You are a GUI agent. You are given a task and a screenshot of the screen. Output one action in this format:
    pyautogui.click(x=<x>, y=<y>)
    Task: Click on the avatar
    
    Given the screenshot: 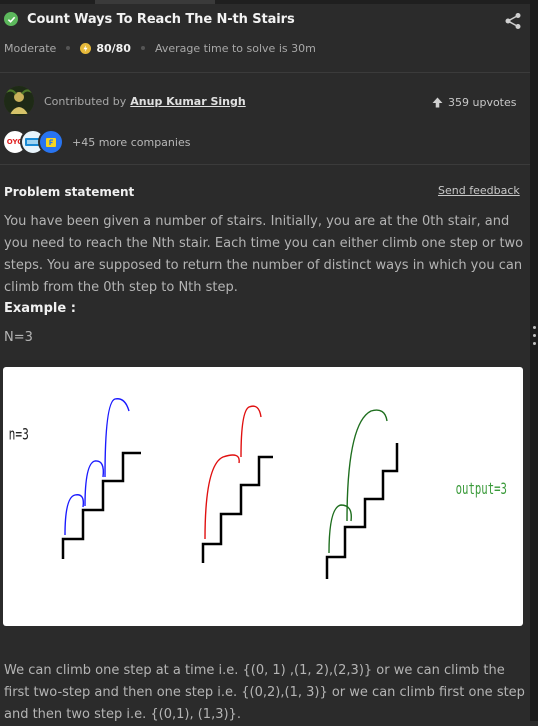 What is the action you would take?
    pyautogui.click(x=19, y=101)
    